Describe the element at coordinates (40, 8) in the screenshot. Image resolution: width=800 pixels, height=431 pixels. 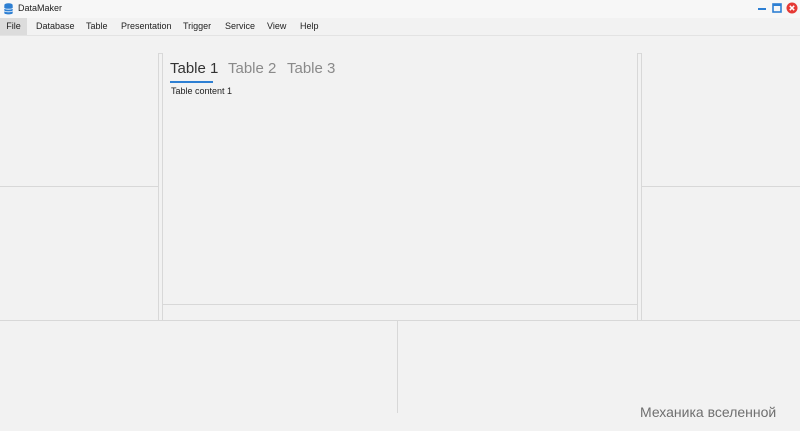
I see `window-title: DataMaker` at that location.